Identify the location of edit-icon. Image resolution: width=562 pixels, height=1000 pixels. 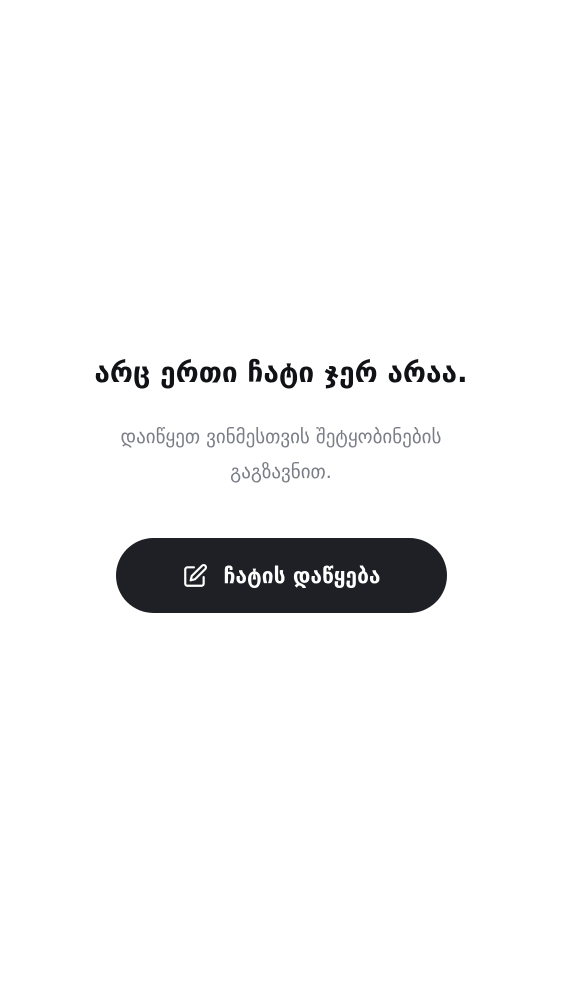
(195, 576).